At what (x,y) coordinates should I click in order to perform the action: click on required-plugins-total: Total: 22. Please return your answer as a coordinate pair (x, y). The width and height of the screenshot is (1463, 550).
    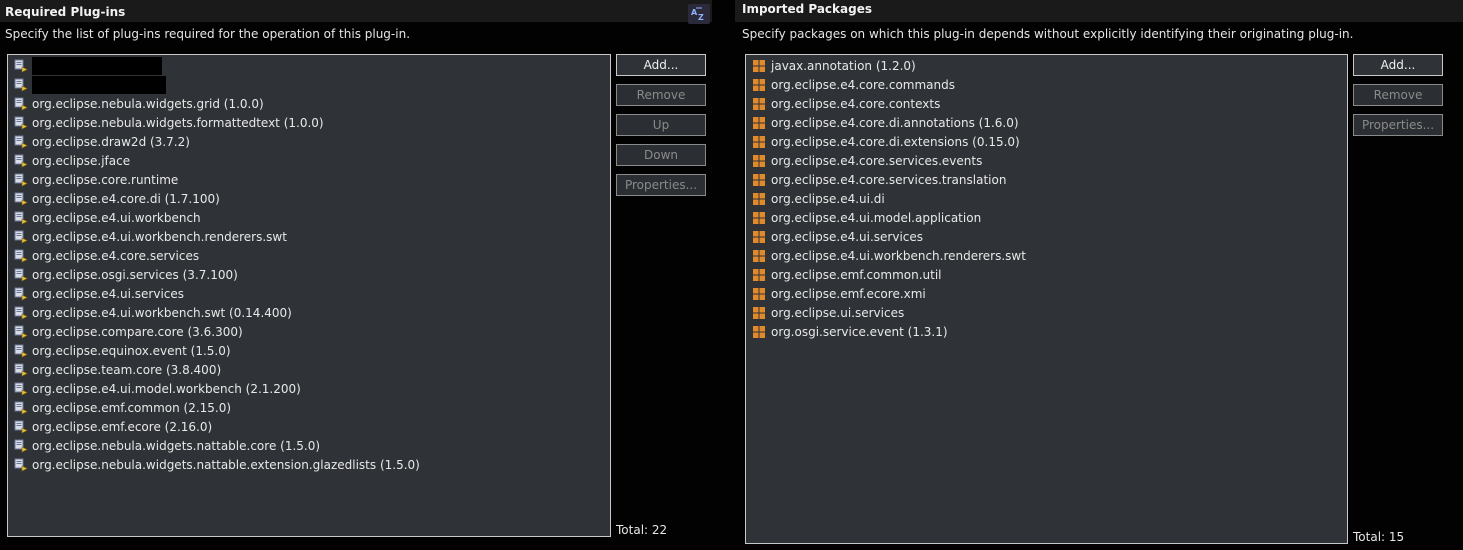
    Looking at the image, I should click on (642, 530).